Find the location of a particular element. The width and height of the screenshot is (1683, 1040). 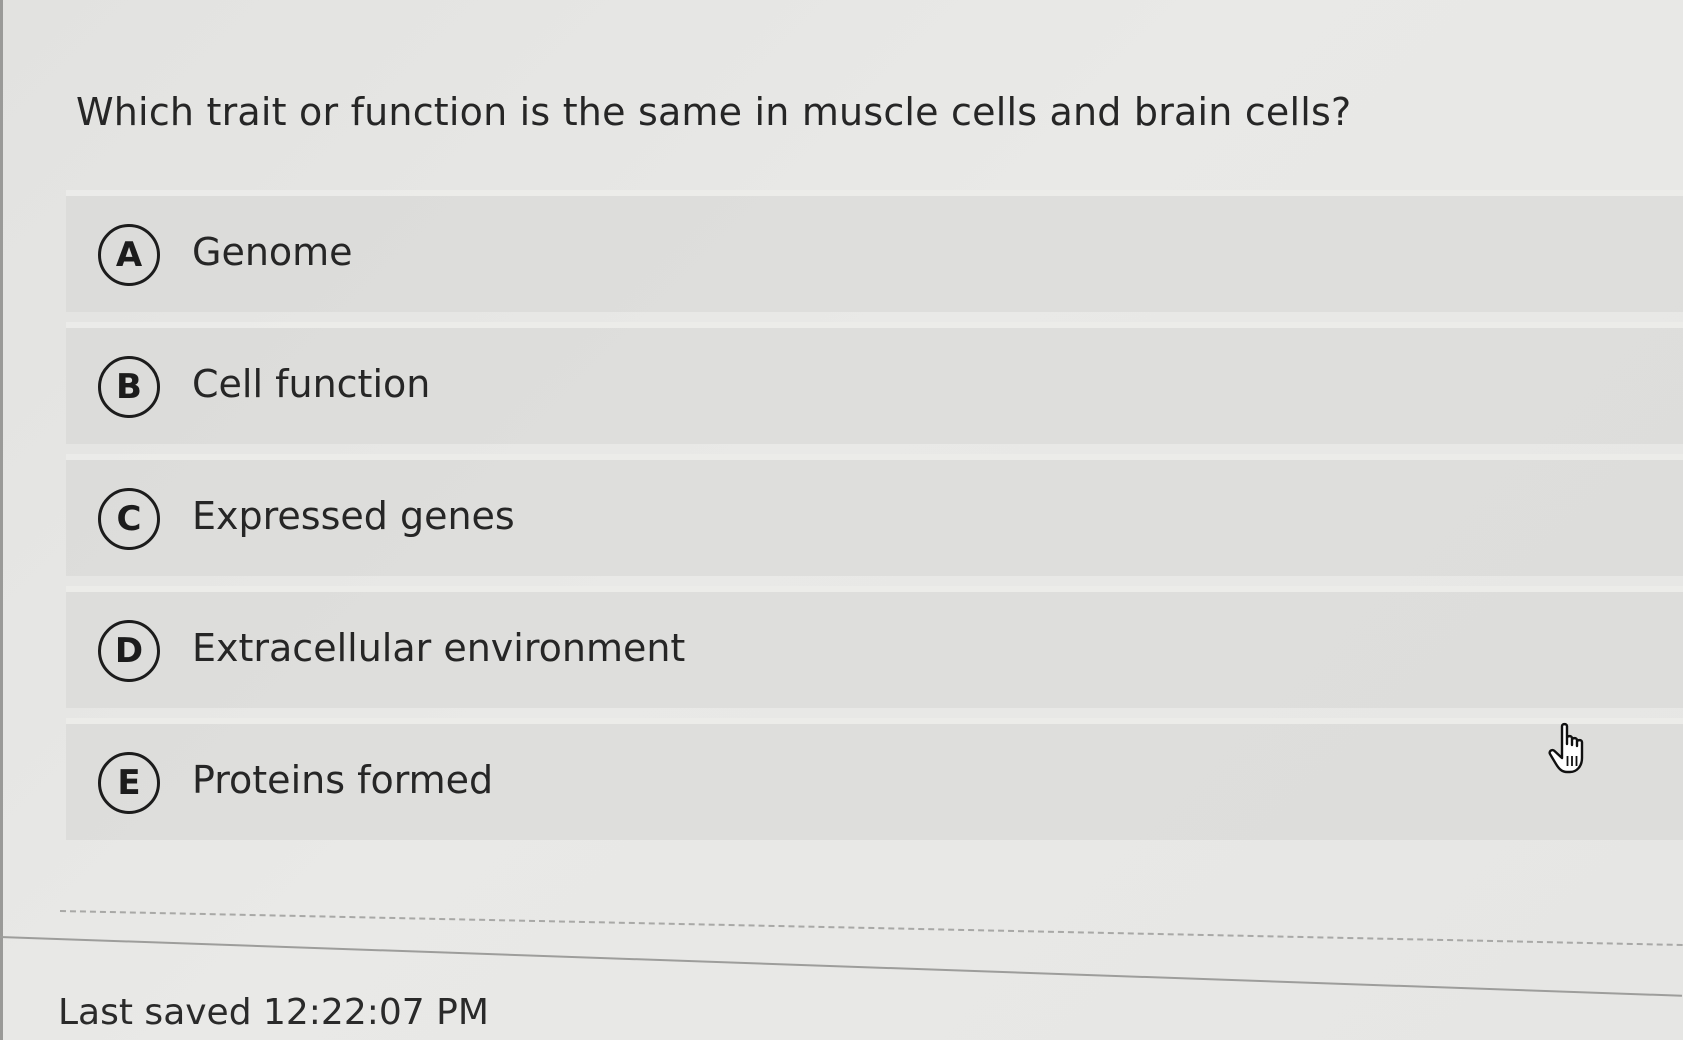

option-d-label: Extracellular environment is located at coordinates (439, 648).